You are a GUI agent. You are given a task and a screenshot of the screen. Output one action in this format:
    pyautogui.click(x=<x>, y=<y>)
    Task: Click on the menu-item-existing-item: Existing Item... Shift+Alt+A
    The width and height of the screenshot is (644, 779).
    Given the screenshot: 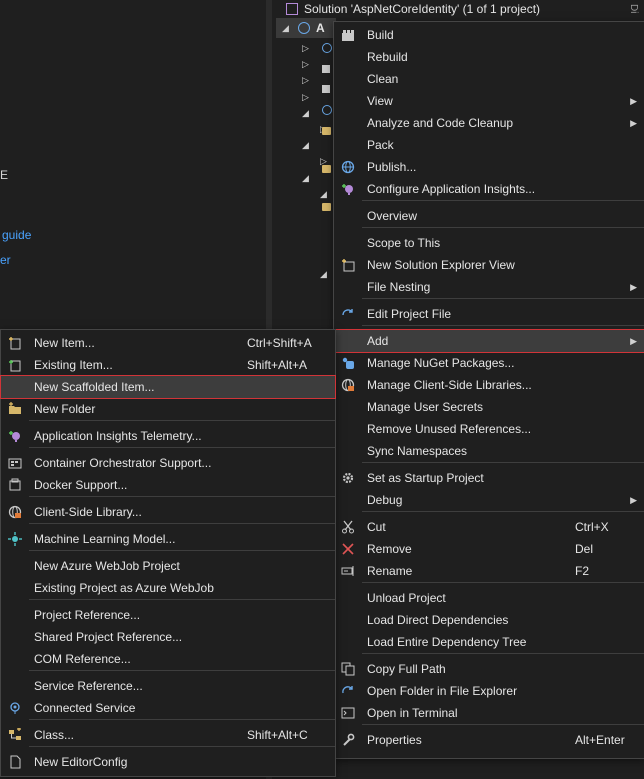 What is the action you would take?
    pyautogui.click(x=168, y=365)
    